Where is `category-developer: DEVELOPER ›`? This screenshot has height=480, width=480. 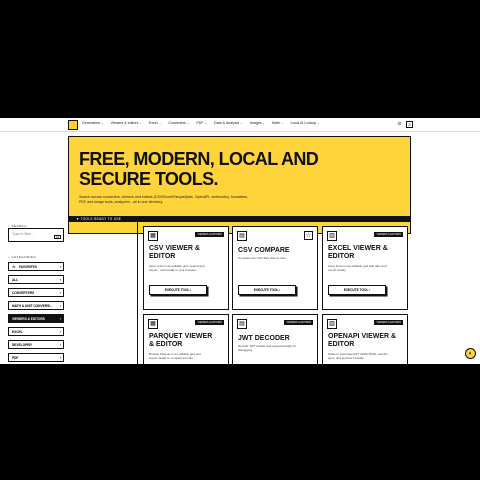 category-developer: DEVELOPER › is located at coordinates (36, 344).